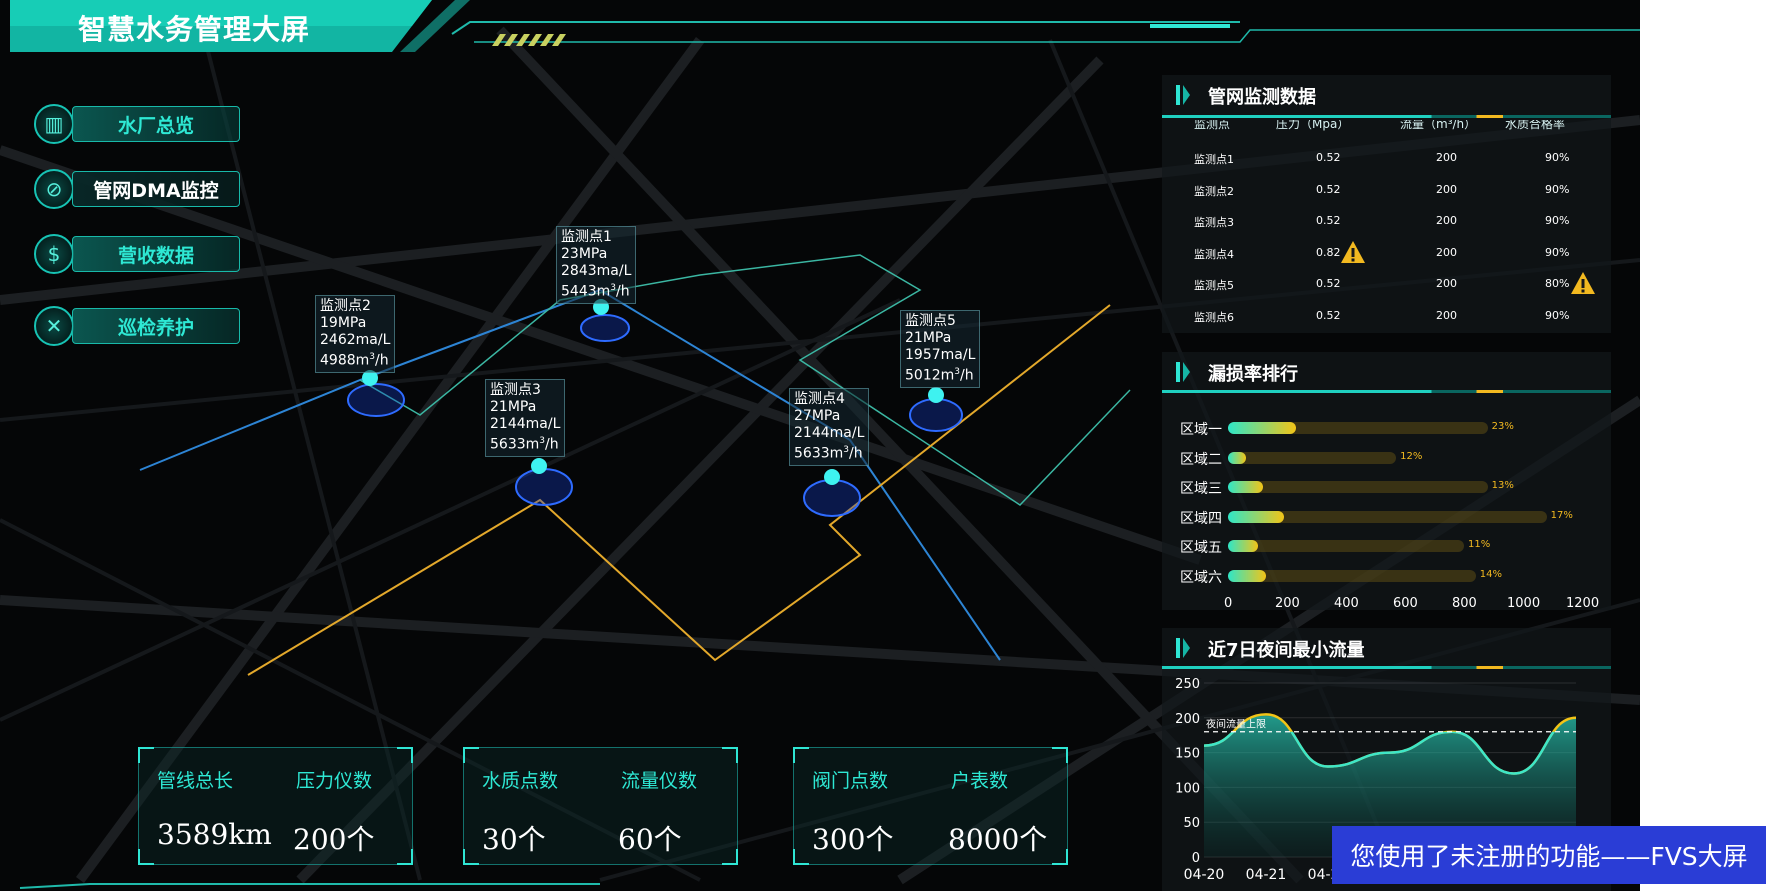  Describe the element at coordinates (1524, 603) in the screenshot. I see `x-tick-label: 1000` at that location.